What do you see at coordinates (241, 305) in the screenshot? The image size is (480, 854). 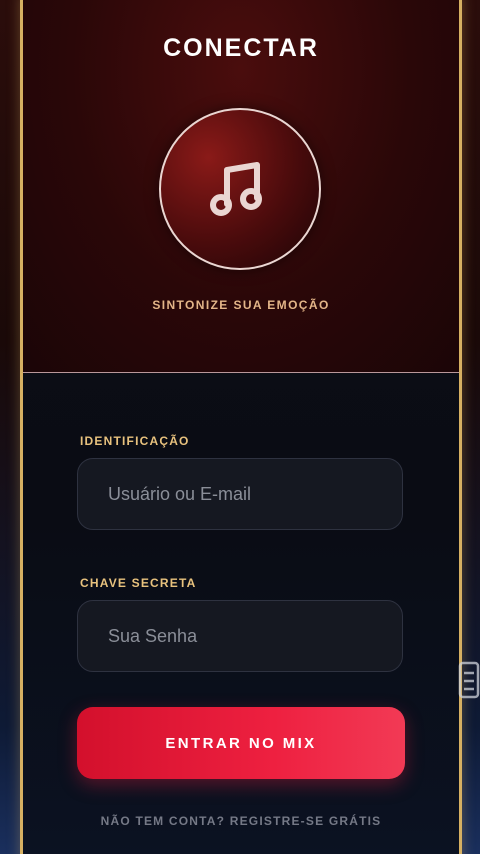 I see `tagline: SINTONIZE SUA EMOÇÃO` at bounding box center [241, 305].